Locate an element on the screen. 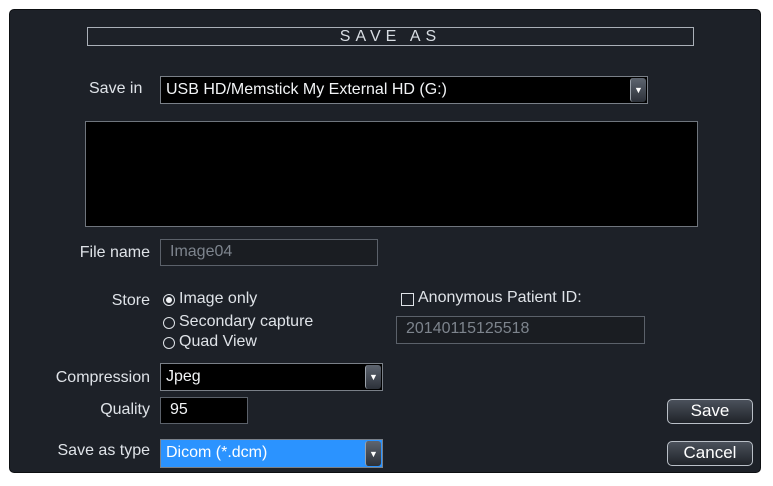 The height and width of the screenshot is (486, 773). file-name-field: Image04 is located at coordinates (269, 252).